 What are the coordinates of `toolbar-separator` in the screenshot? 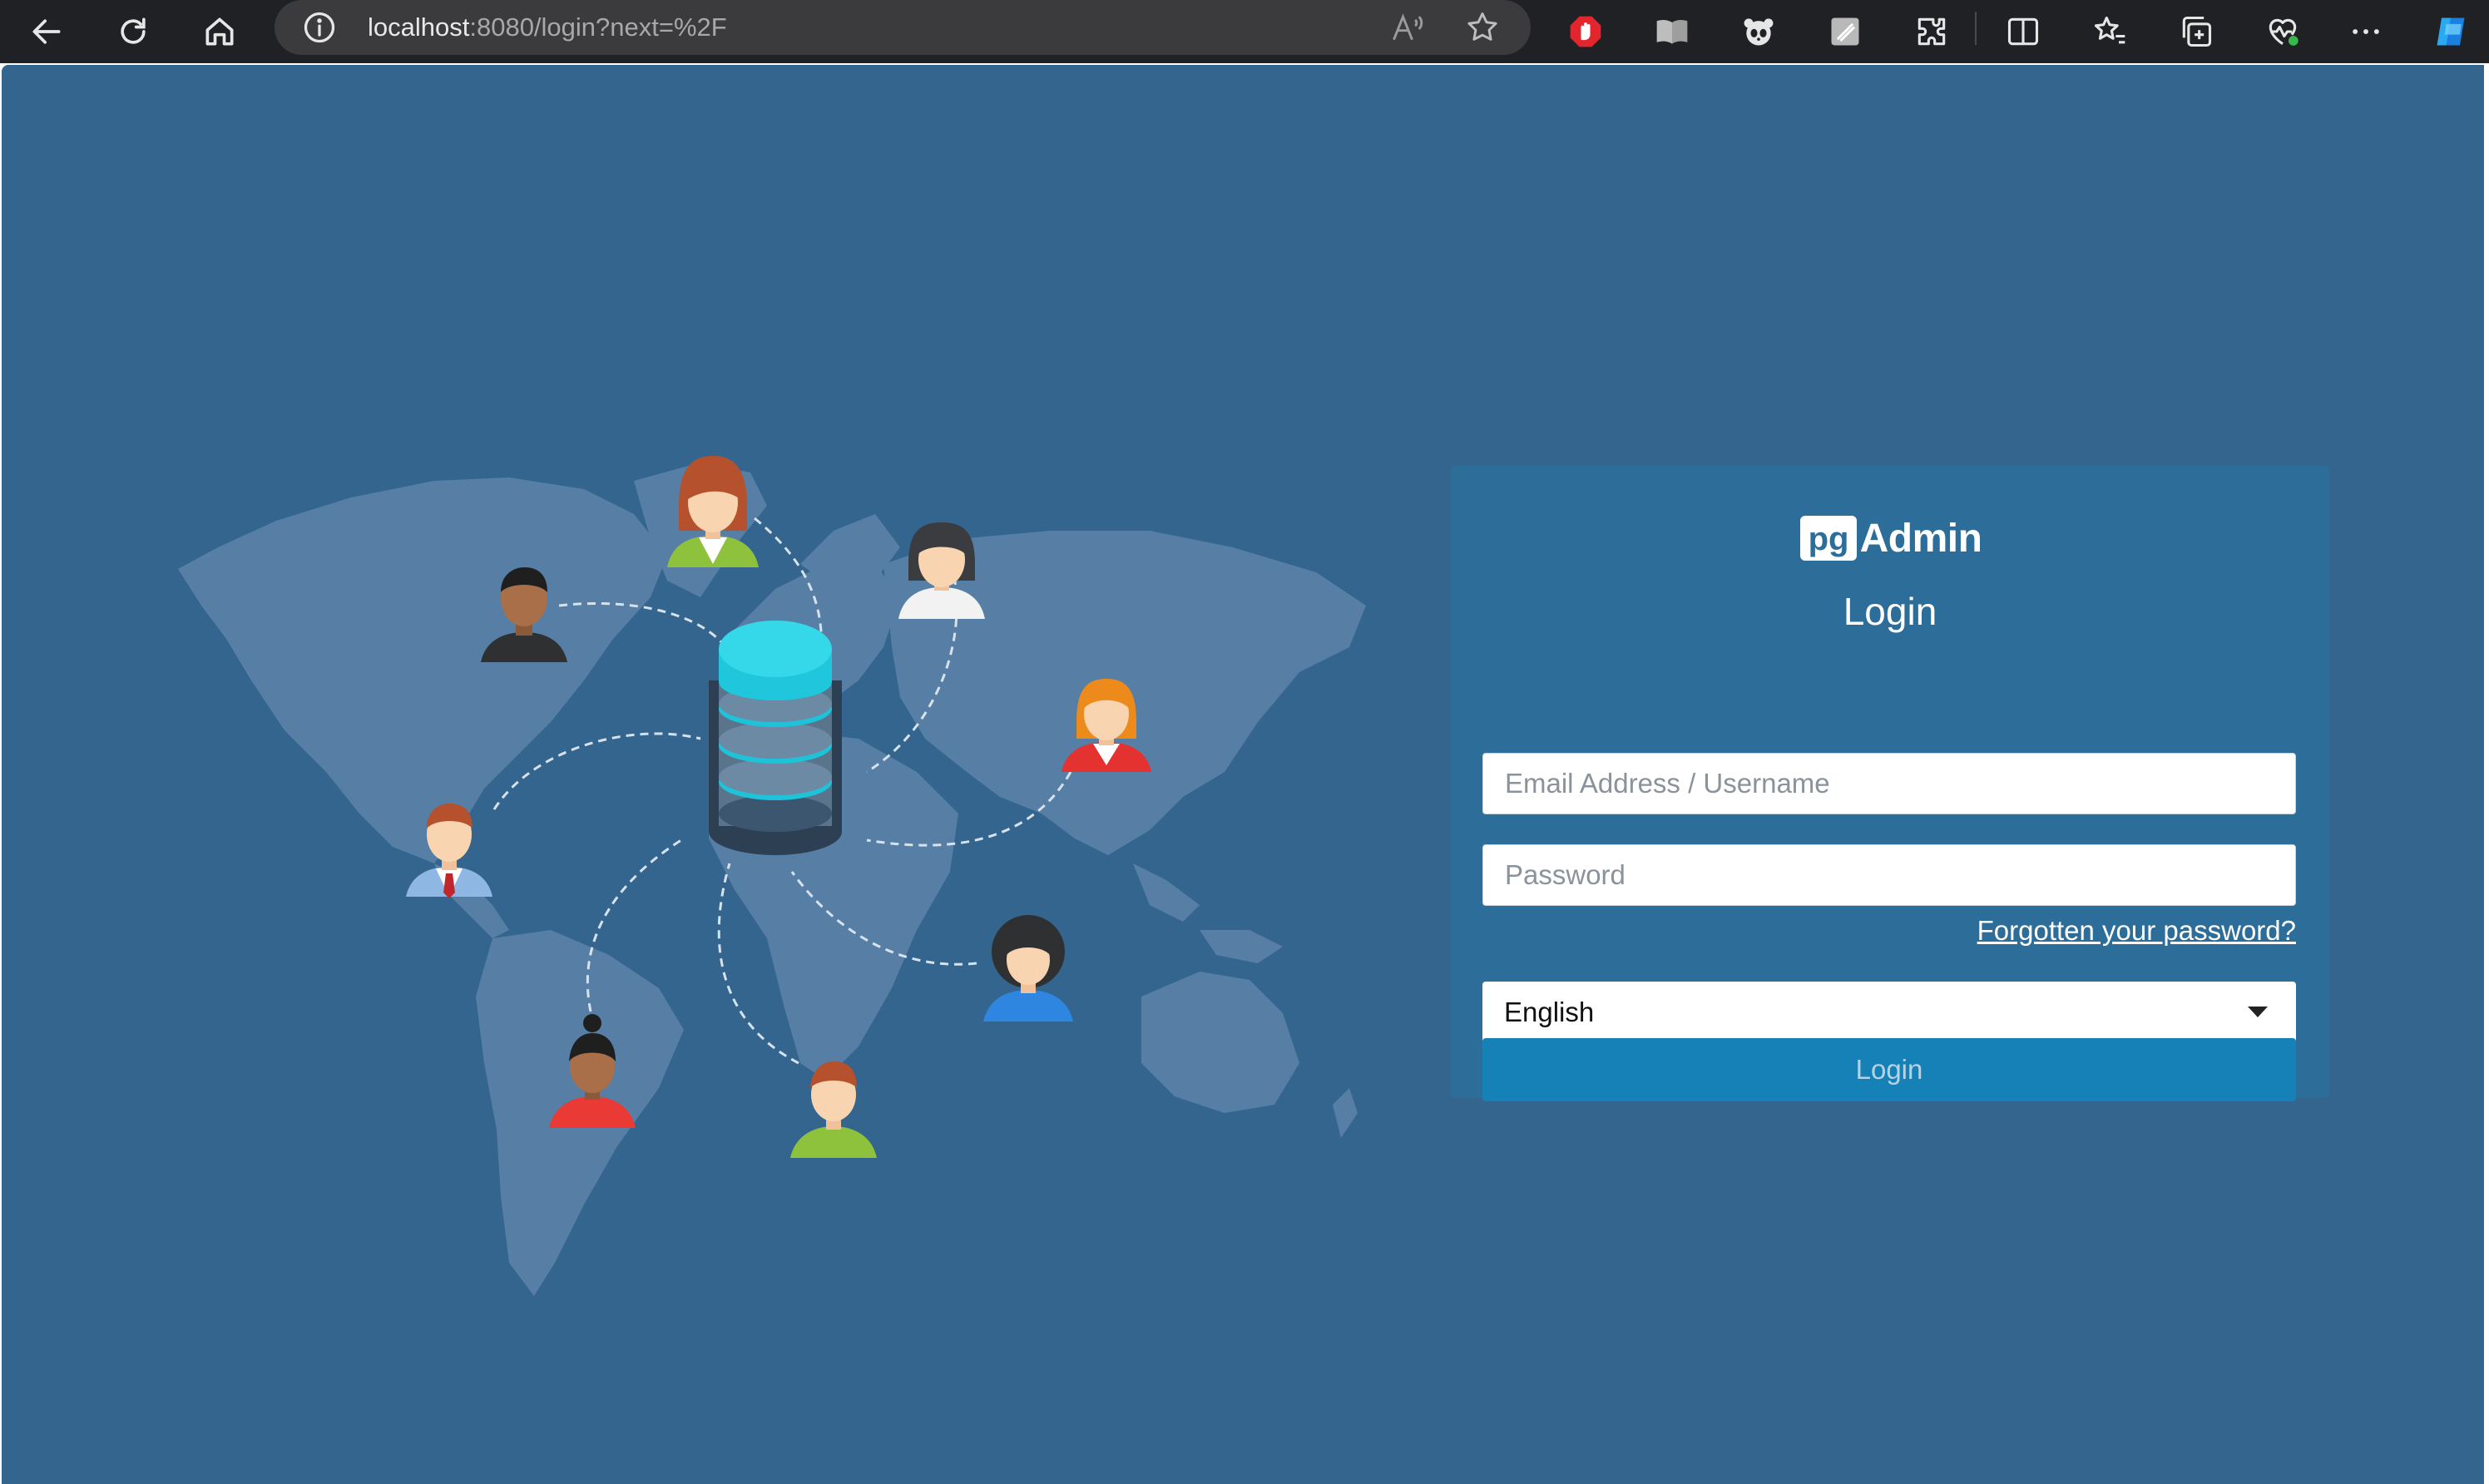 It's located at (1976, 28).